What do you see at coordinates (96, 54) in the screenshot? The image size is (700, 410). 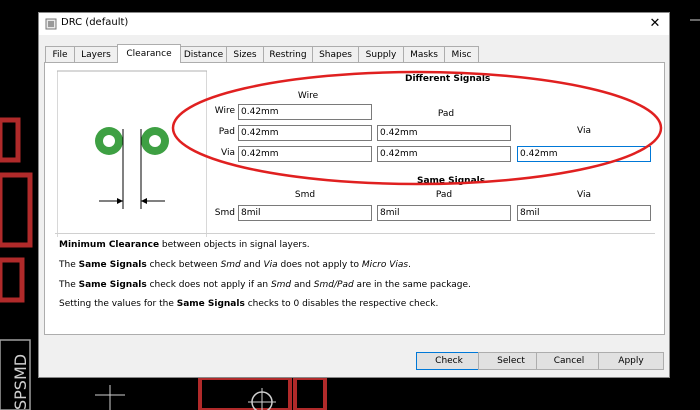 I see `tab-layers: Layers` at bounding box center [96, 54].